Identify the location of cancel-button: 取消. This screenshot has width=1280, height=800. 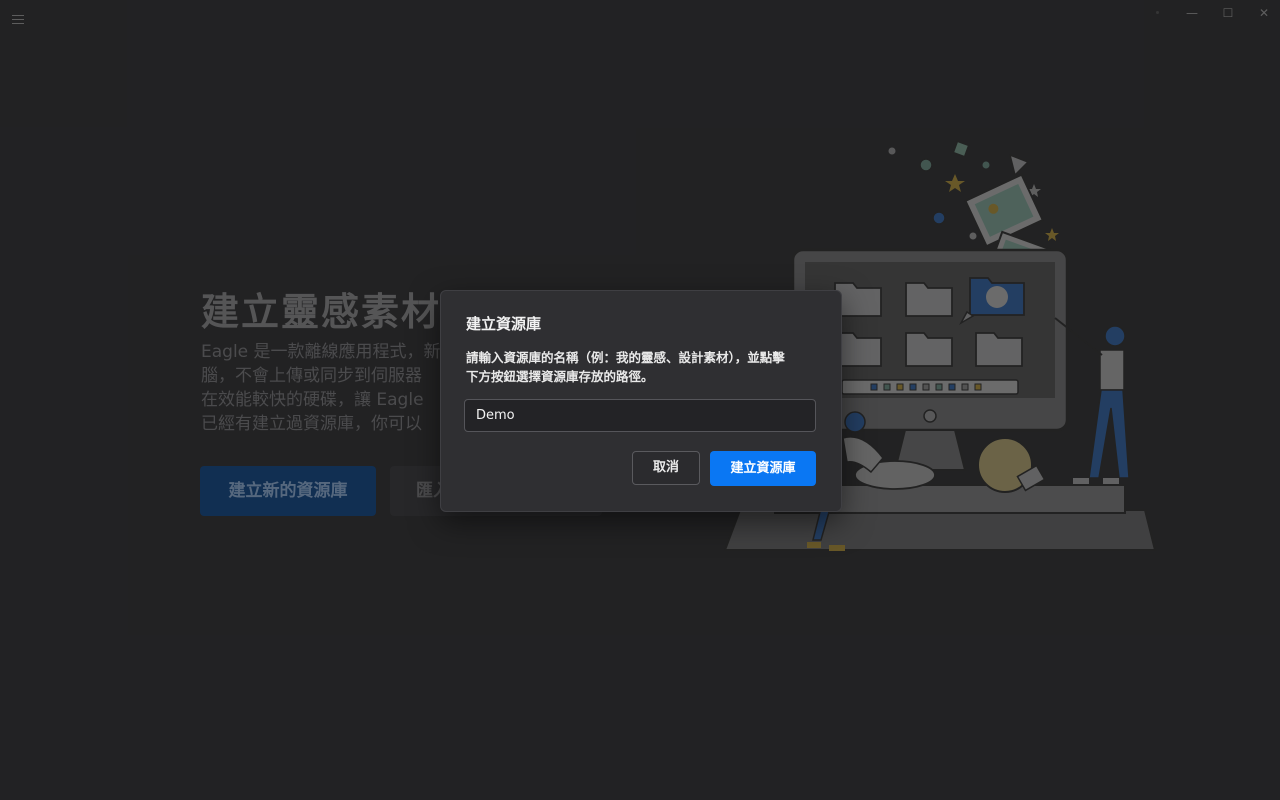
(666, 468).